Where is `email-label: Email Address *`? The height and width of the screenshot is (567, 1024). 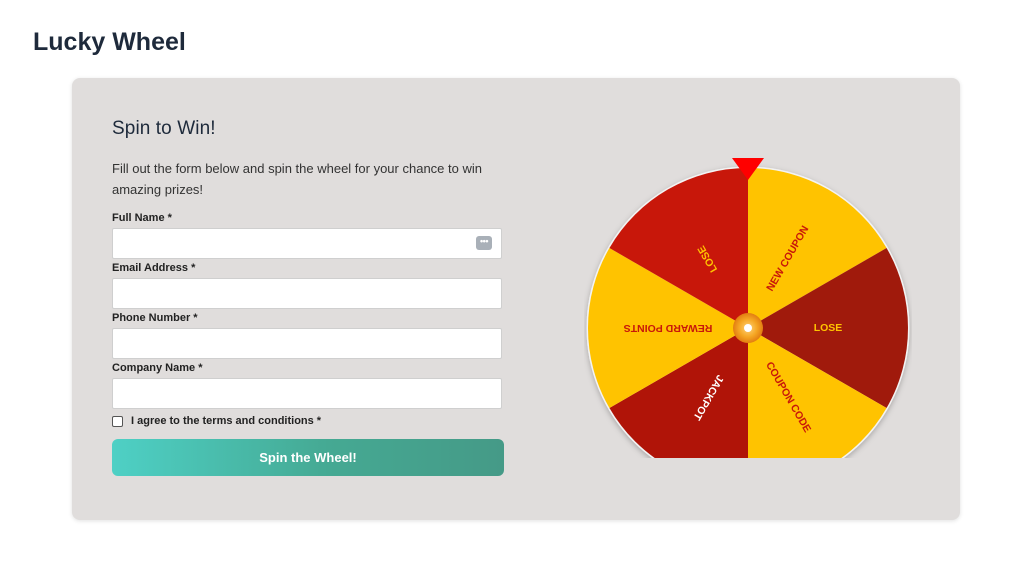
email-label: Email Address * is located at coordinates (154, 268).